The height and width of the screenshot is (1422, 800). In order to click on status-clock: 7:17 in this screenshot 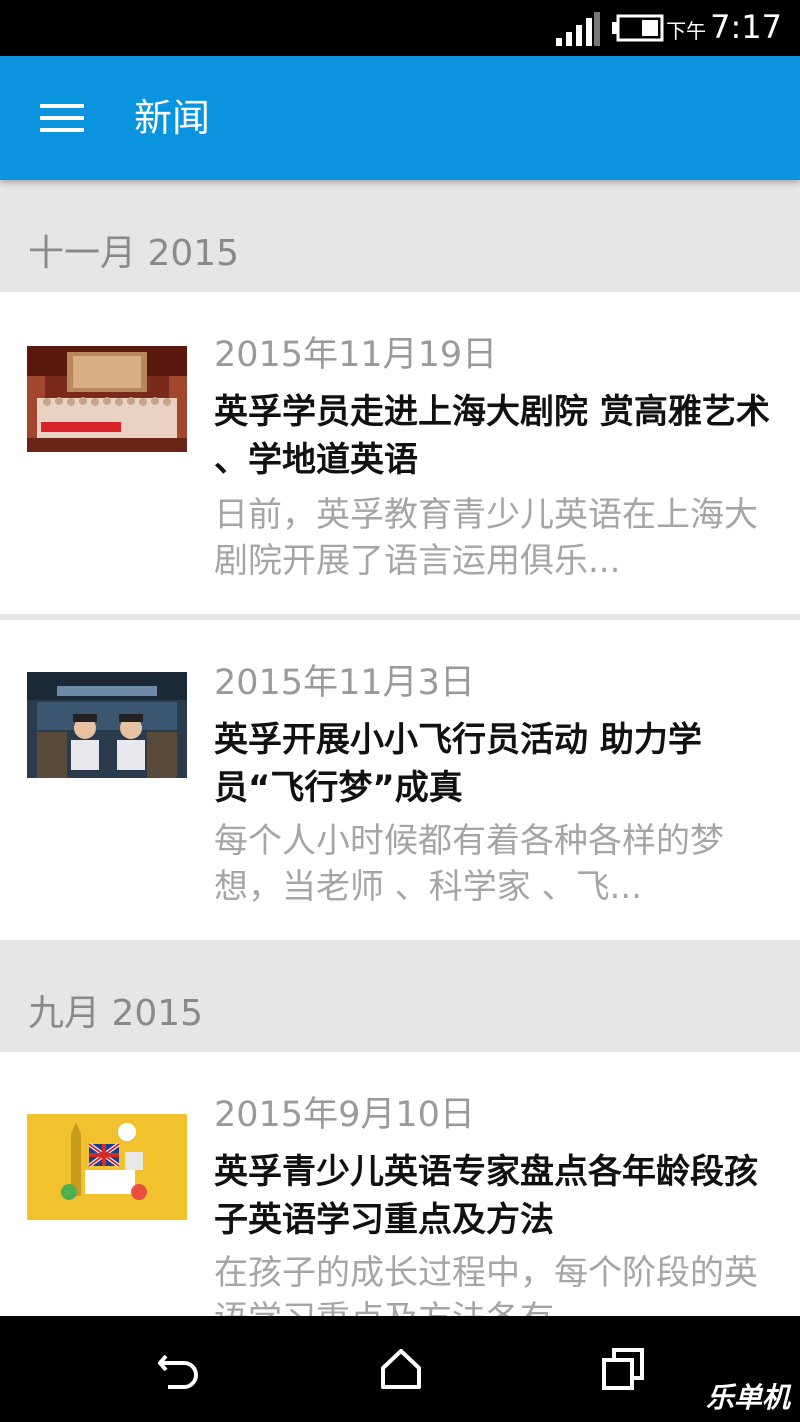, I will do `click(746, 27)`.